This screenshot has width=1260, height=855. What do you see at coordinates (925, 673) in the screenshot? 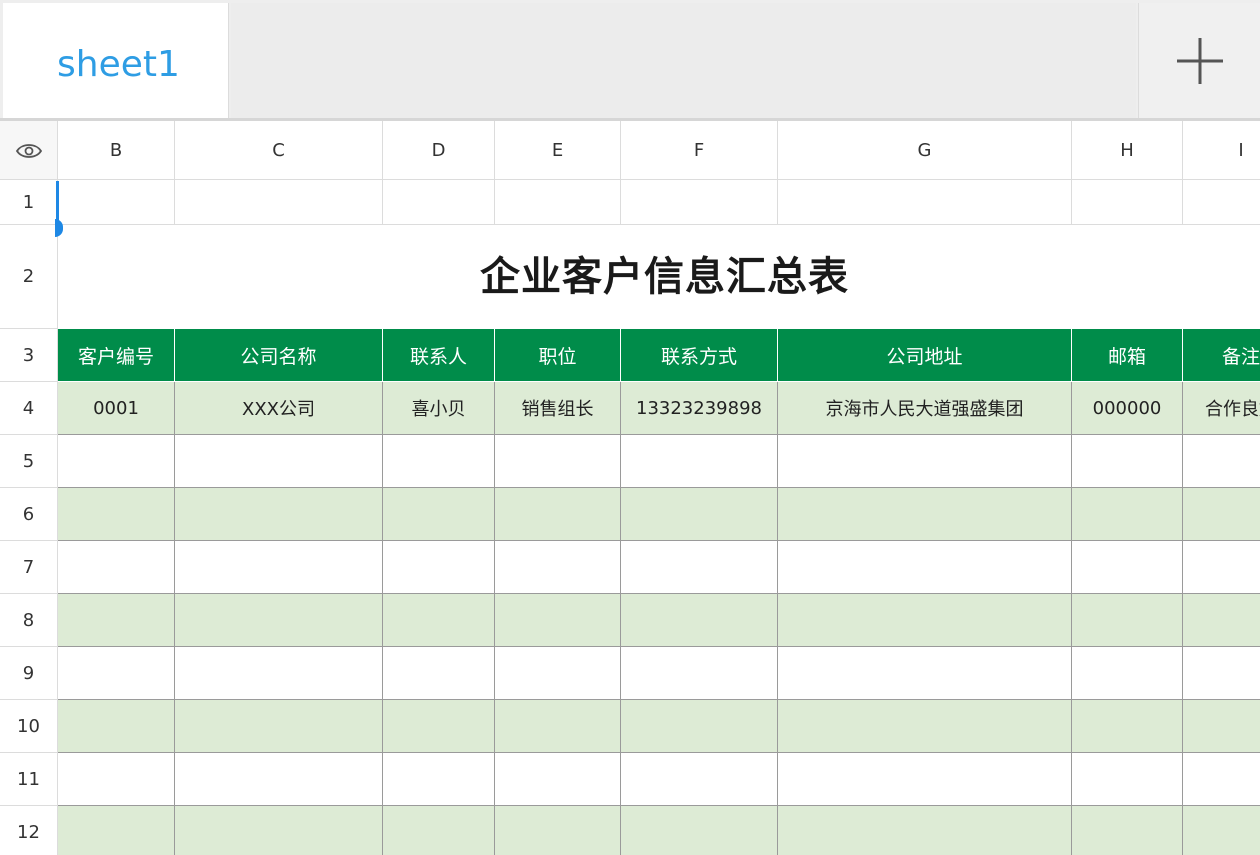
I see `cell-g9` at bounding box center [925, 673].